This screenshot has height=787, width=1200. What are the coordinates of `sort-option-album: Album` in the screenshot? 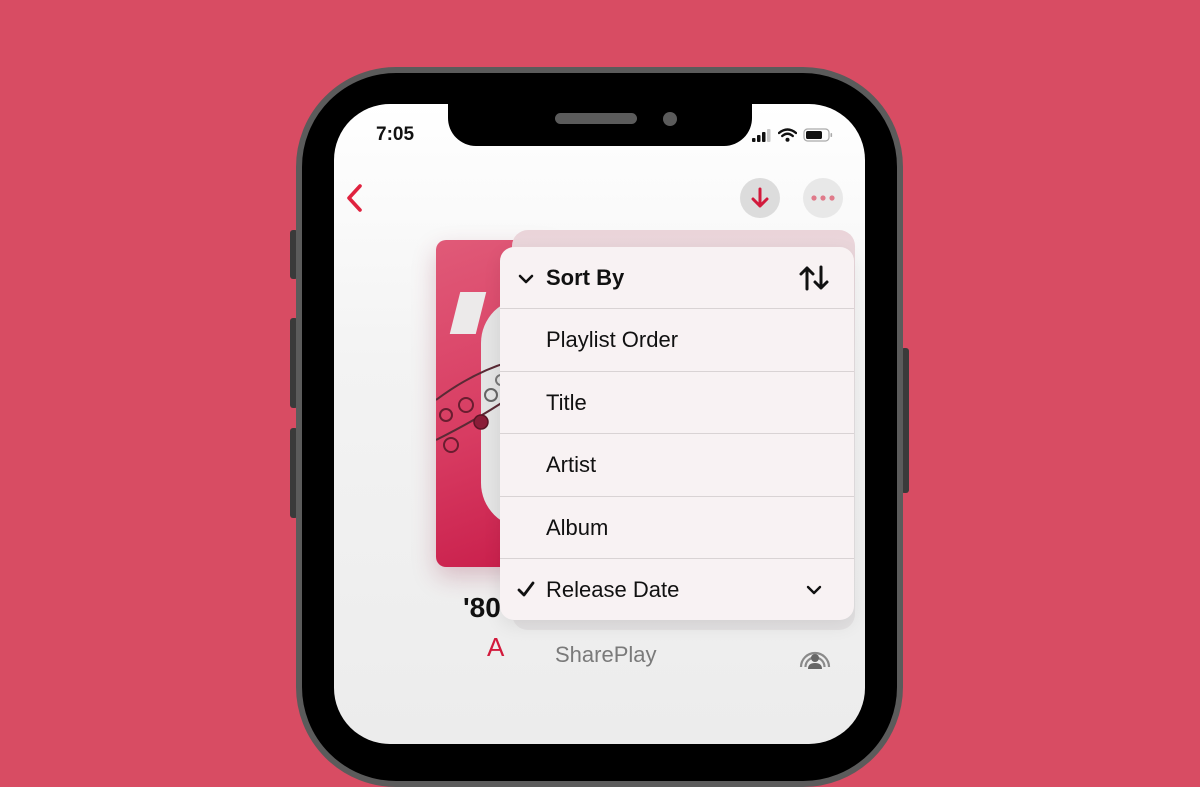 It's located at (677, 528).